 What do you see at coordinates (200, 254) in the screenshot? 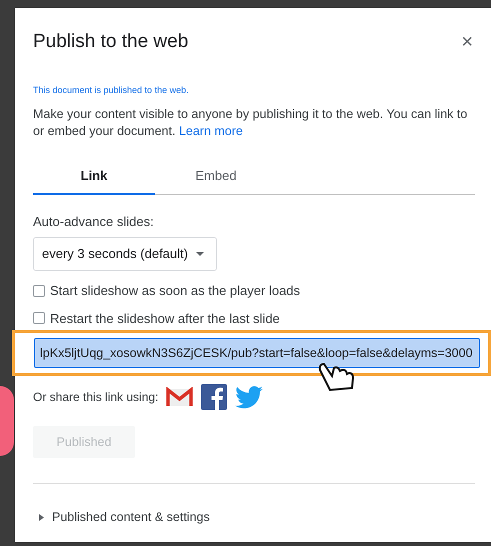
I see `caret-icon` at bounding box center [200, 254].